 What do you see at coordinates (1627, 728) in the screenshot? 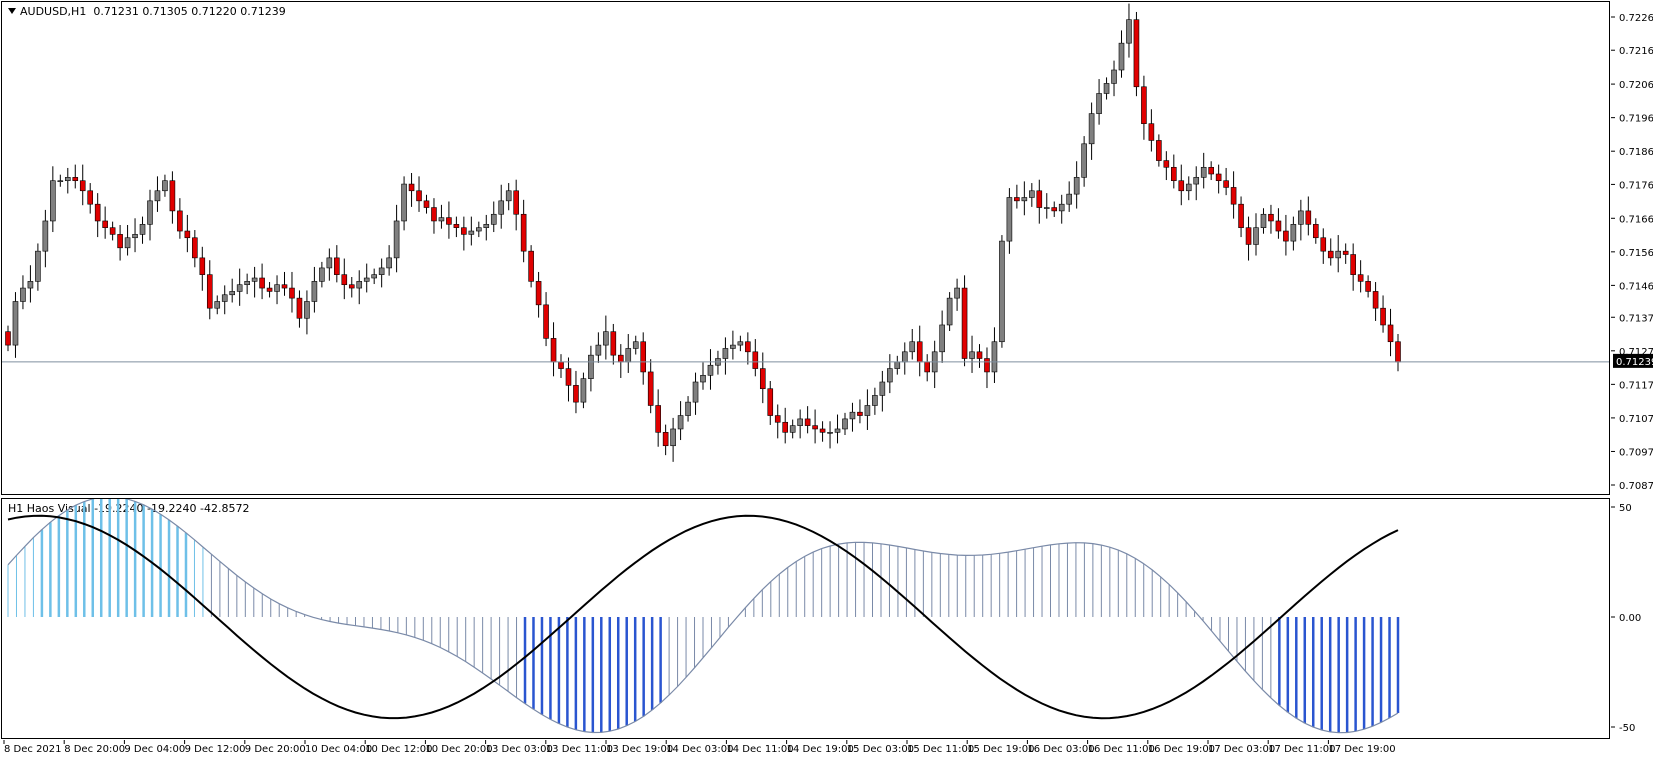
I see `indicator-axis-label: -50` at bounding box center [1627, 728].